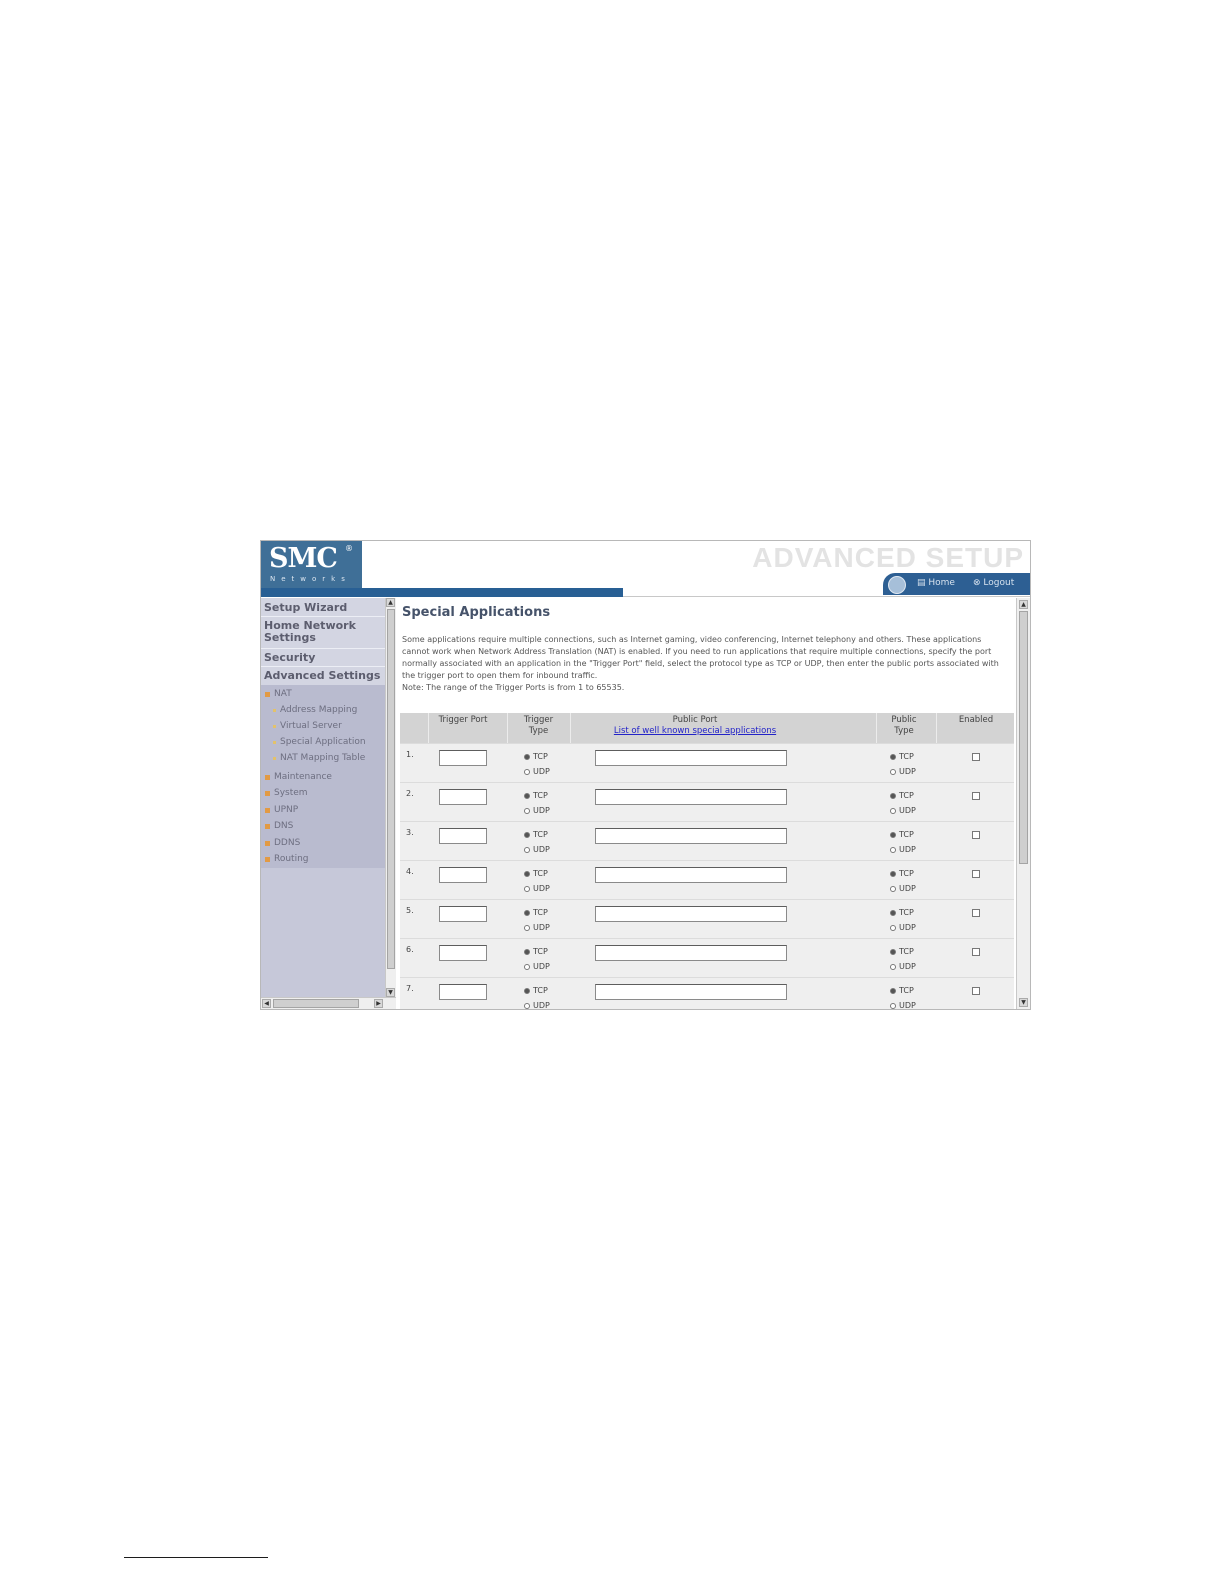  What do you see at coordinates (319, 632) in the screenshot?
I see `sidebar-item-home-network-settings: Home Network Settings` at bounding box center [319, 632].